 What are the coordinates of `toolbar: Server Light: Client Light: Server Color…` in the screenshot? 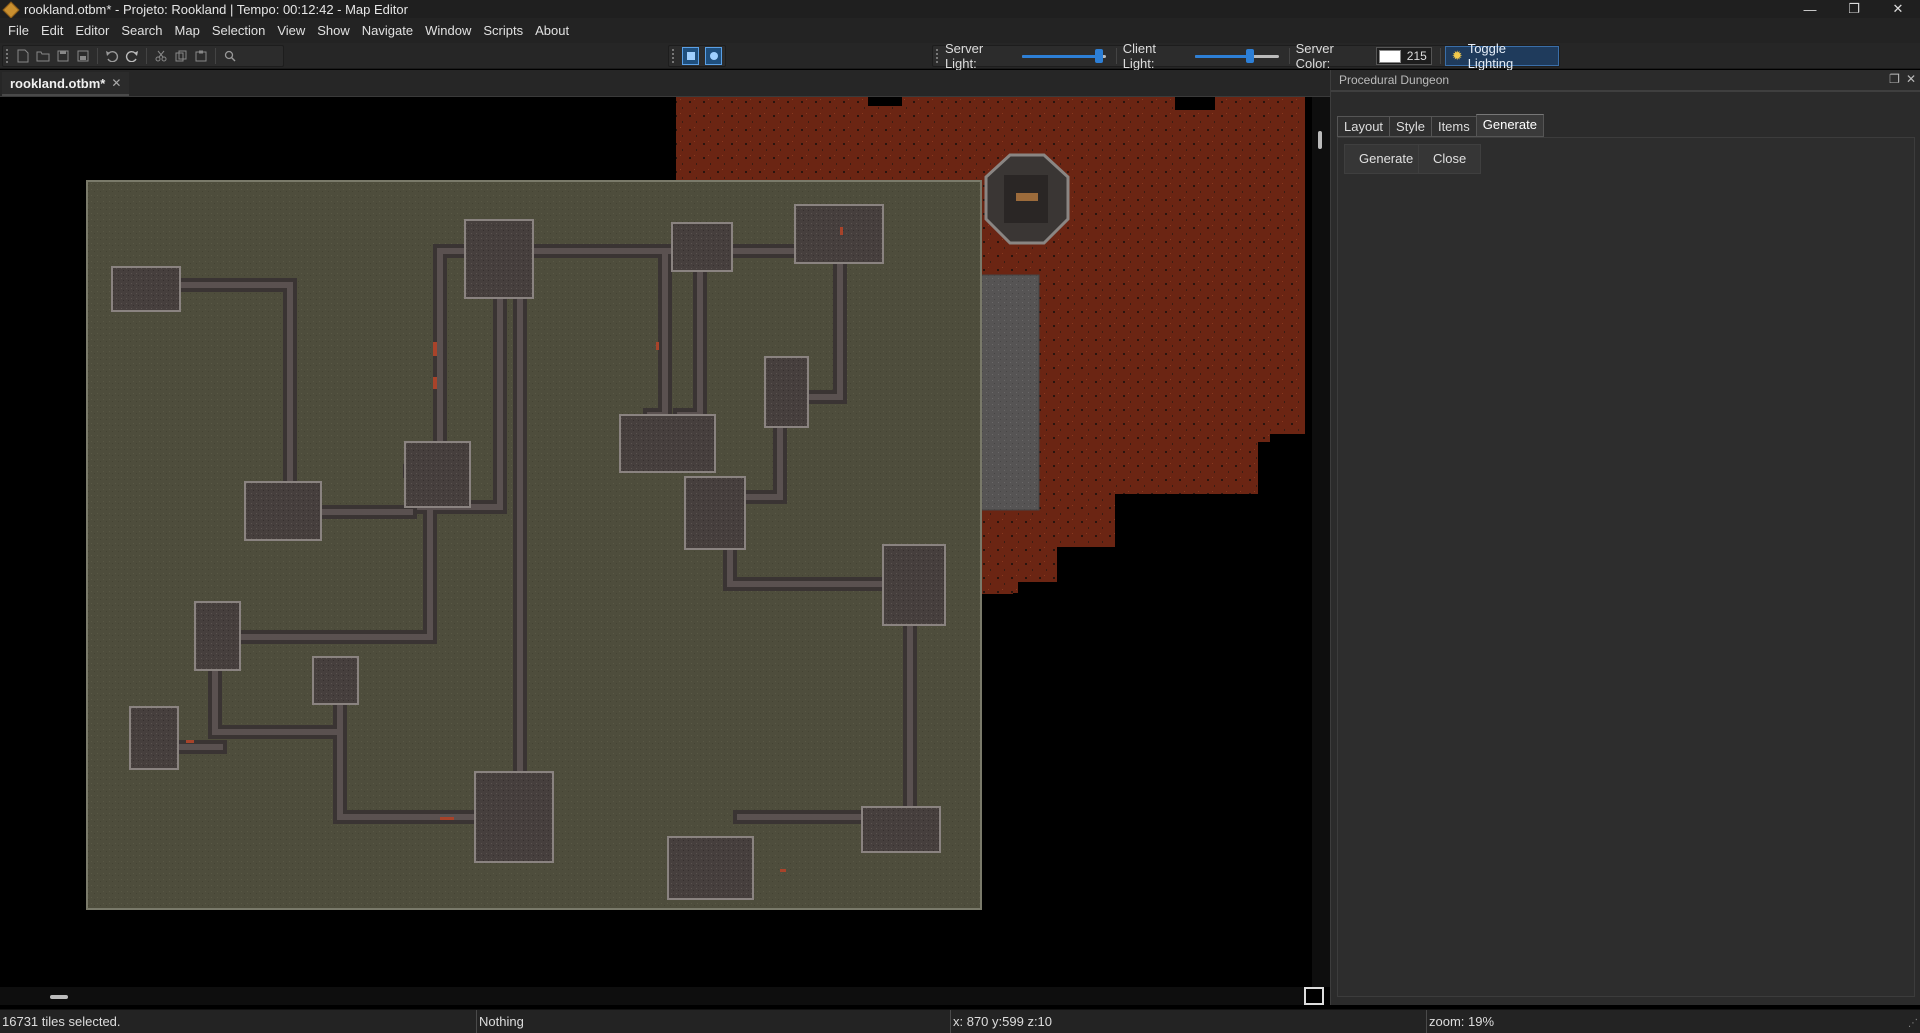 It's located at (960, 56).